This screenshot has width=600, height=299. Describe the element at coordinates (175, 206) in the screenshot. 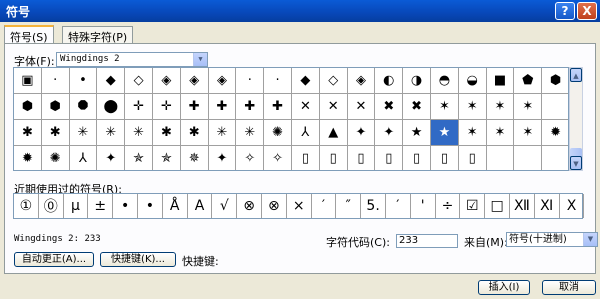

I see `recent-symbol-cell: Å` at that location.